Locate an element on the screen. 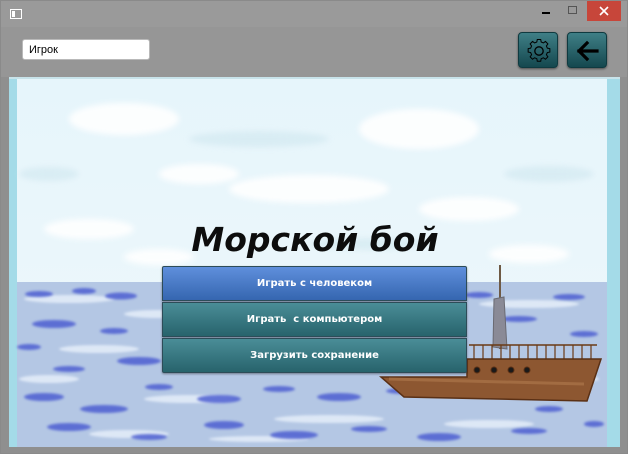 This screenshot has height=454, width=628. minimize-button is located at coordinates (546, 11).